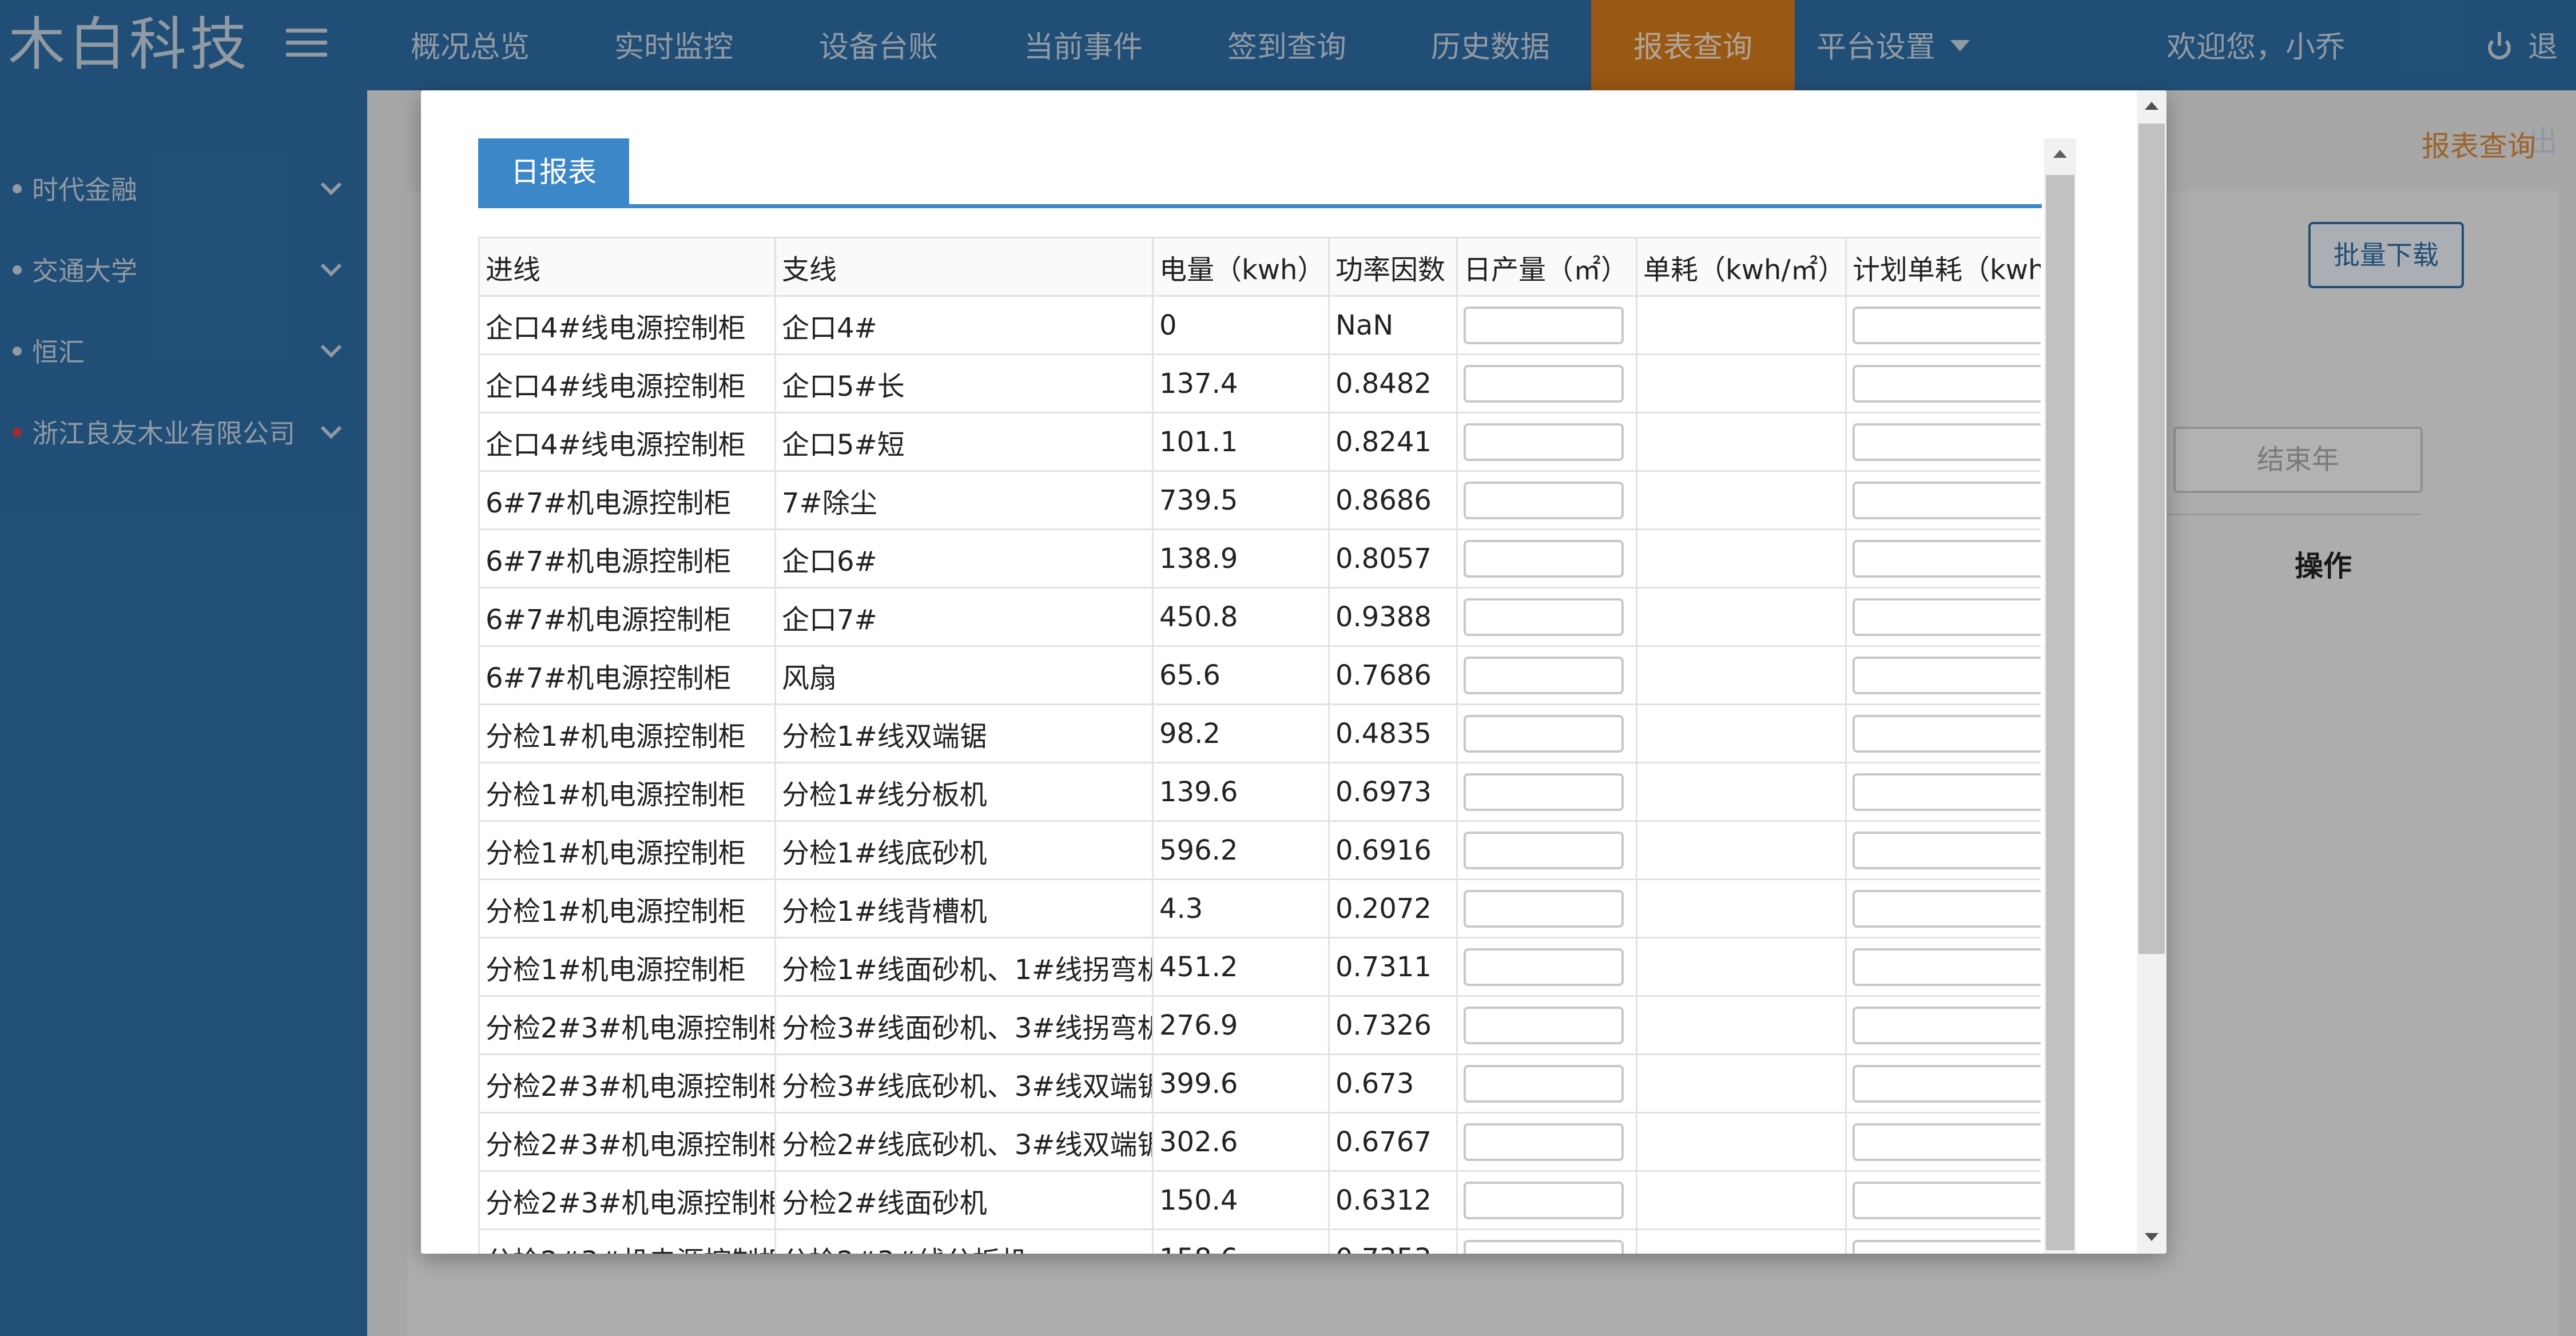 This screenshot has width=2576, height=1336. Describe the element at coordinates (1393, 383) in the screenshot. I see `power-factor-cell: 0.8482` at that location.